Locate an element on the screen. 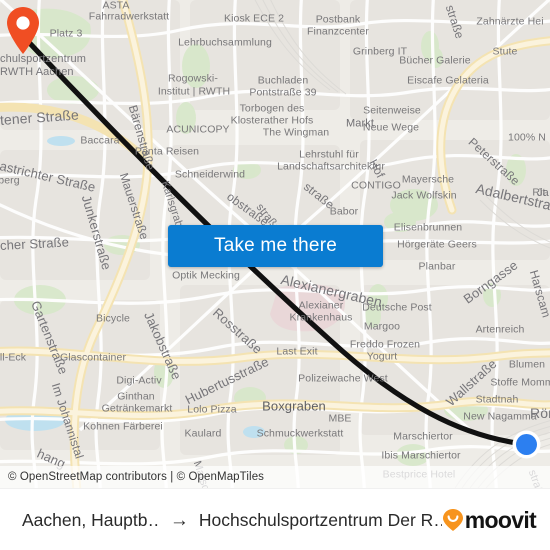 The image size is (550, 550). map-label: Marschiertor is located at coordinates (423, 436).